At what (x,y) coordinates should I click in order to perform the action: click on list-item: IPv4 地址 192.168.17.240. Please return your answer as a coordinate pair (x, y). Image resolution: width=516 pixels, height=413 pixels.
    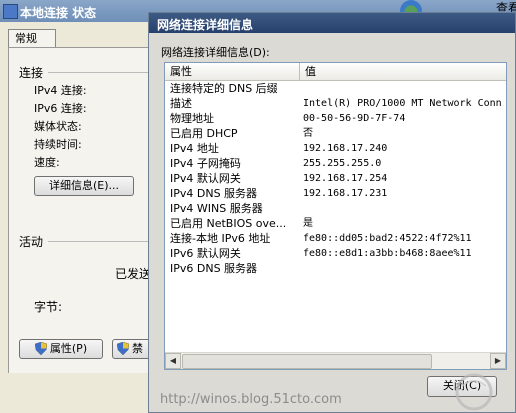
    Looking at the image, I should click on (335, 148).